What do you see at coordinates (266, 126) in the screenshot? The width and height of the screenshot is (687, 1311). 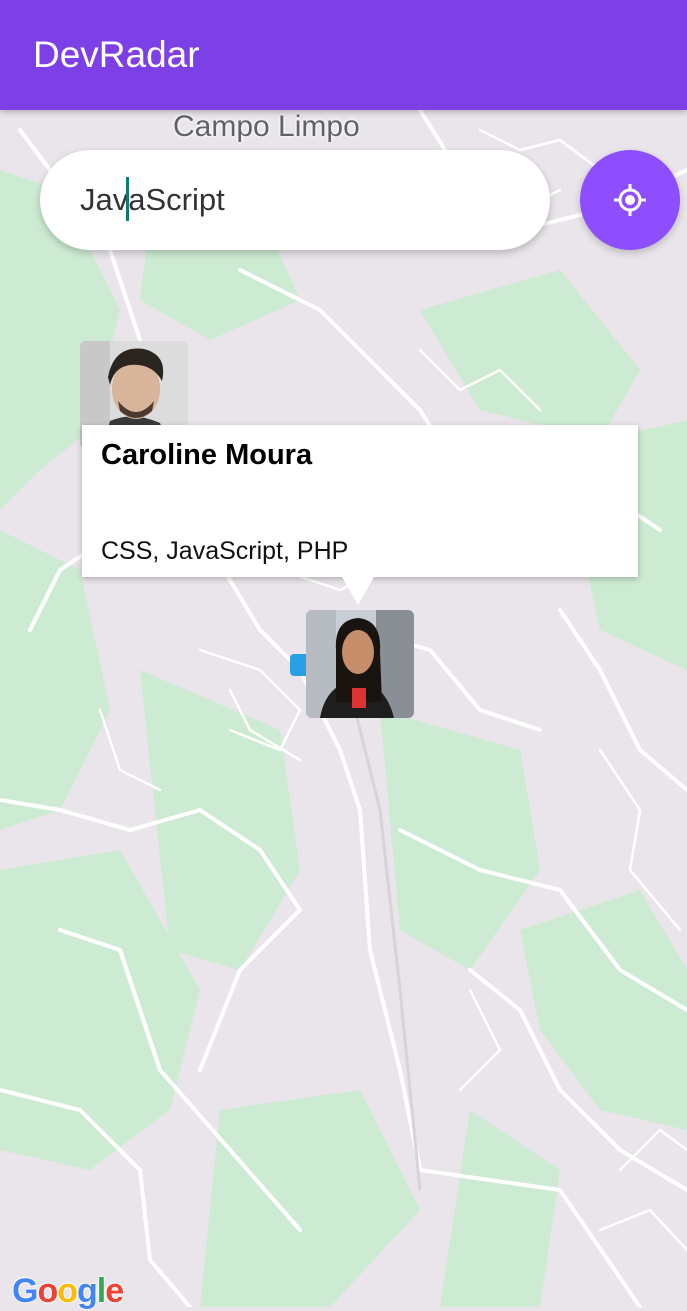 I see `map-place-label: Campo Limpo` at bounding box center [266, 126].